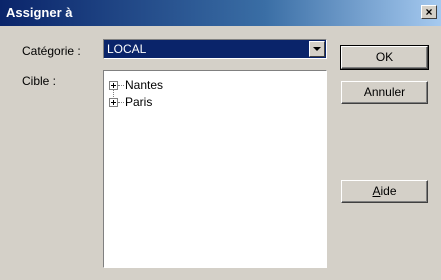 This screenshot has height=280, width=441. I want to click on help-mnemonic: A, so click(376, 191).